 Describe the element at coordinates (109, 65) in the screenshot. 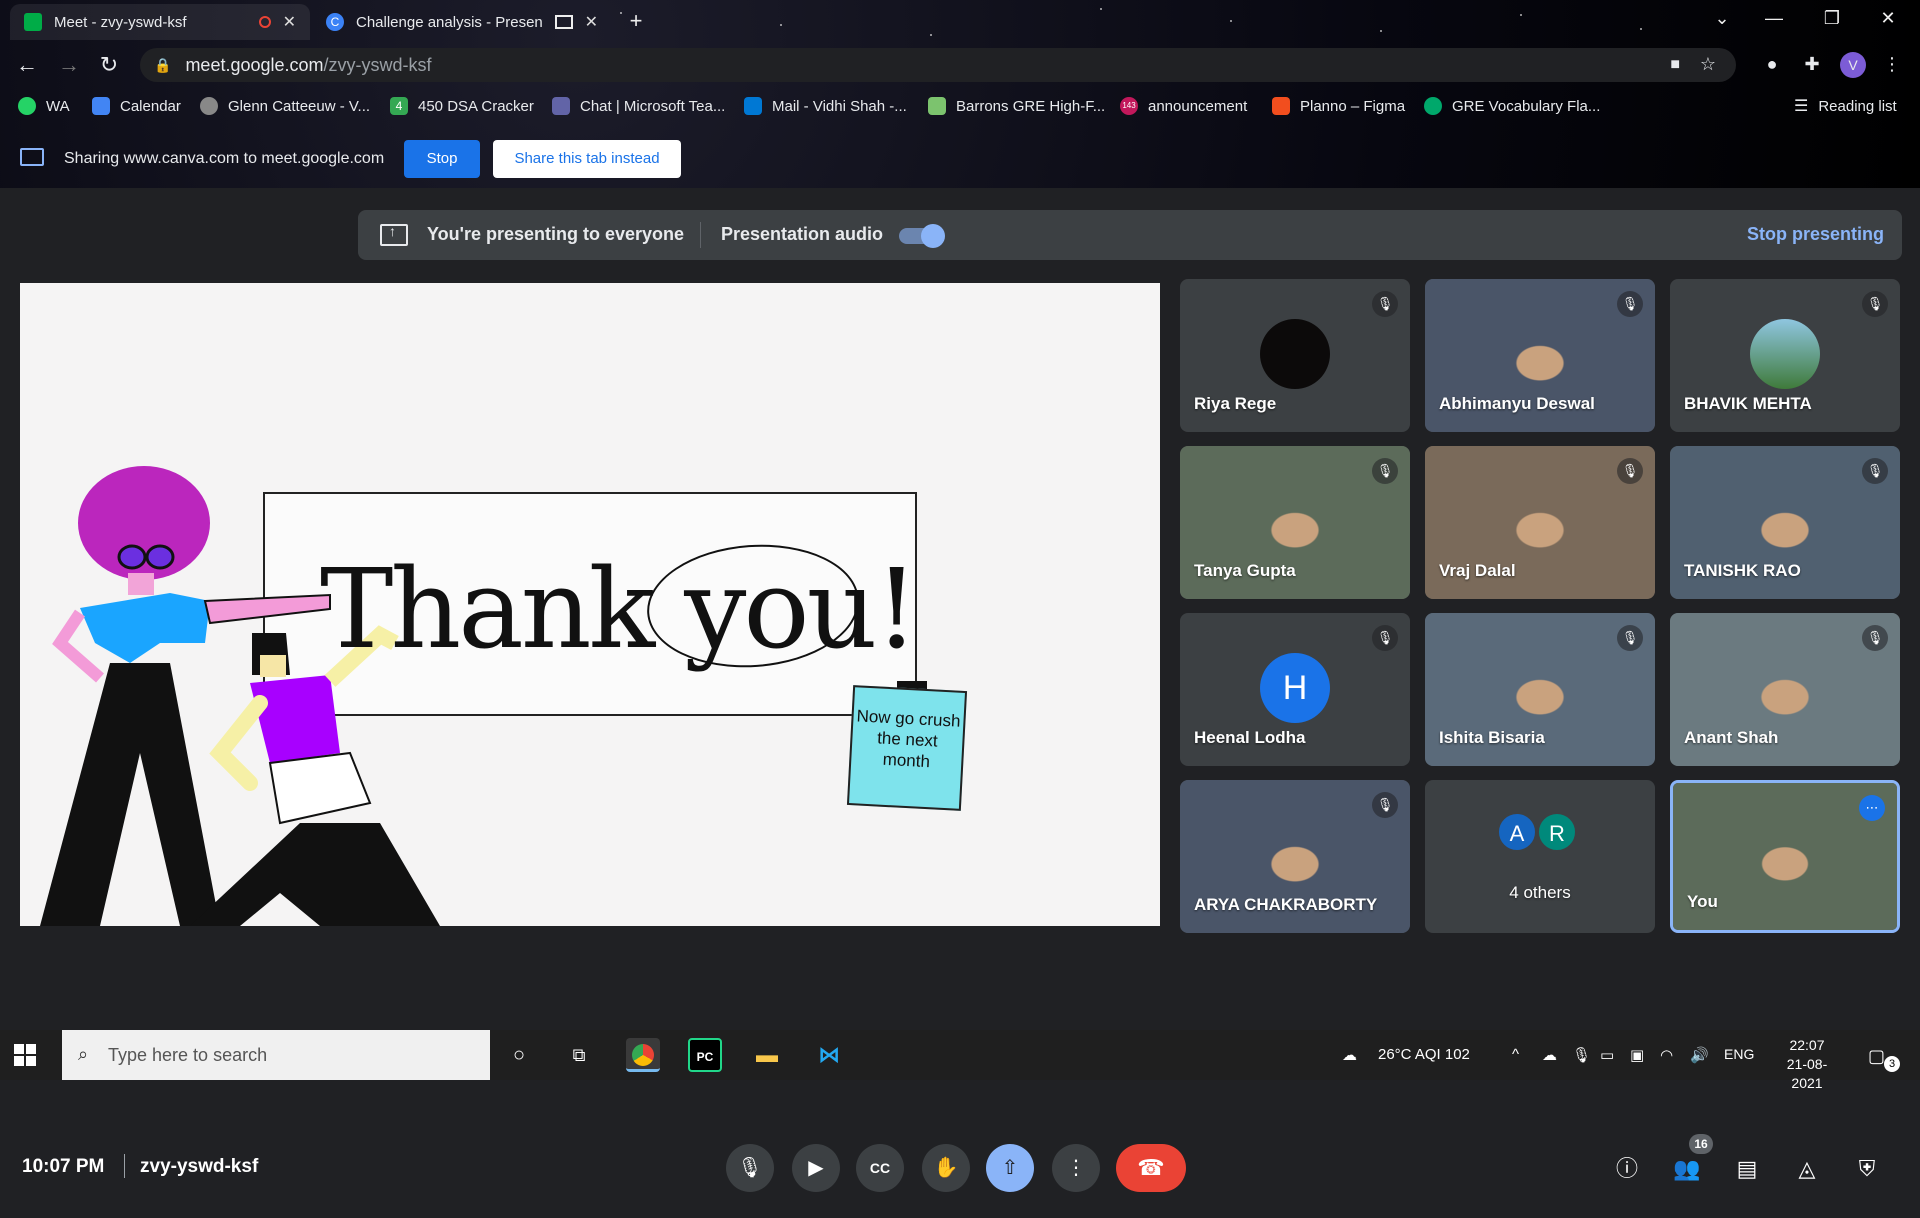

I see `reload-button: ↻` at that location.